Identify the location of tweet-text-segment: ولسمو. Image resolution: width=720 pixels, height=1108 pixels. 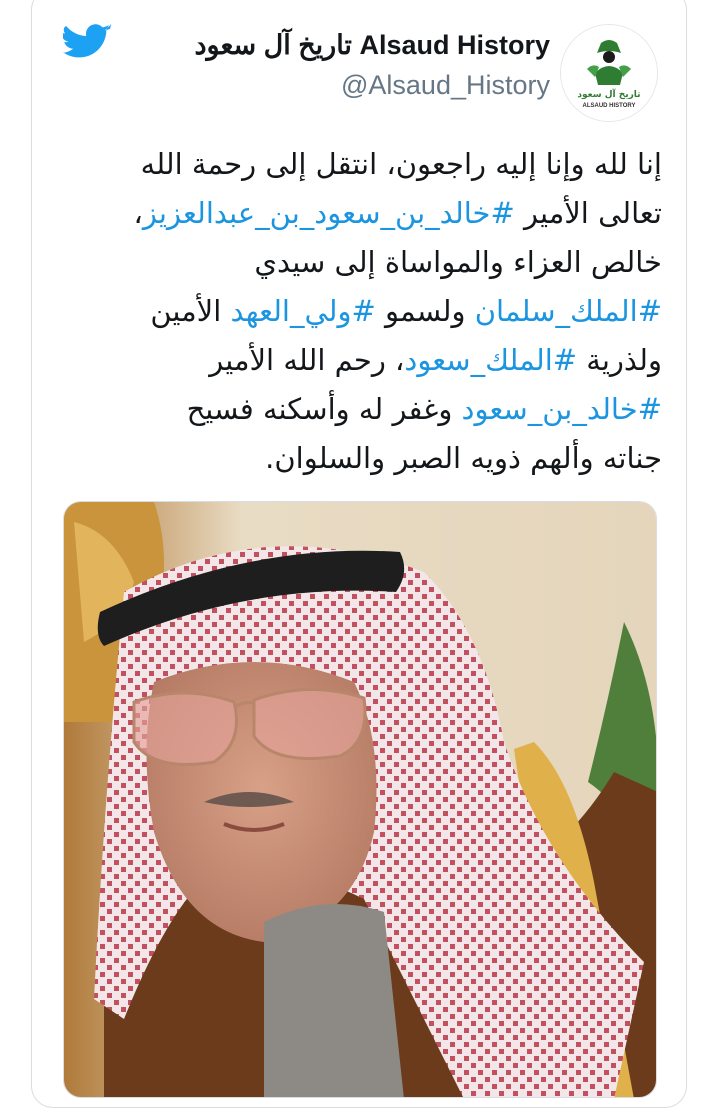
(425, 311).